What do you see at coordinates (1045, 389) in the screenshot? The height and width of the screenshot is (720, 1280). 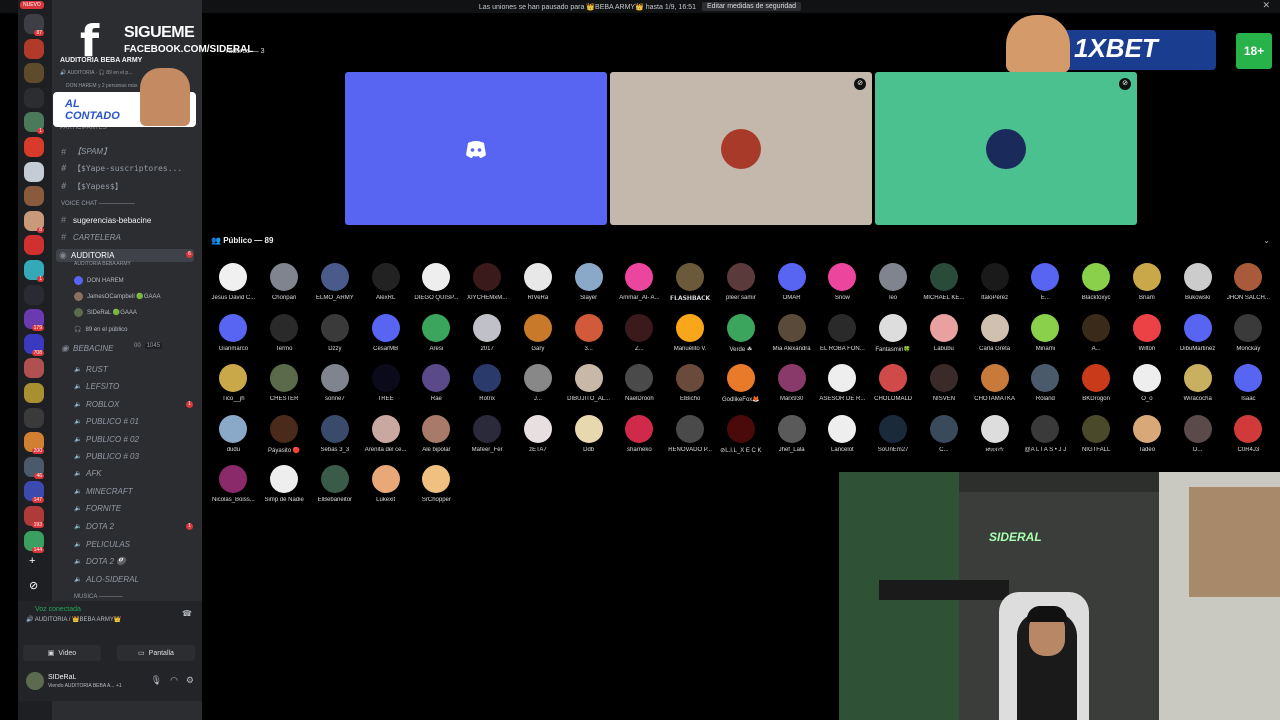 I see `audience-member: Roland` at bounding box center [1045, 389].